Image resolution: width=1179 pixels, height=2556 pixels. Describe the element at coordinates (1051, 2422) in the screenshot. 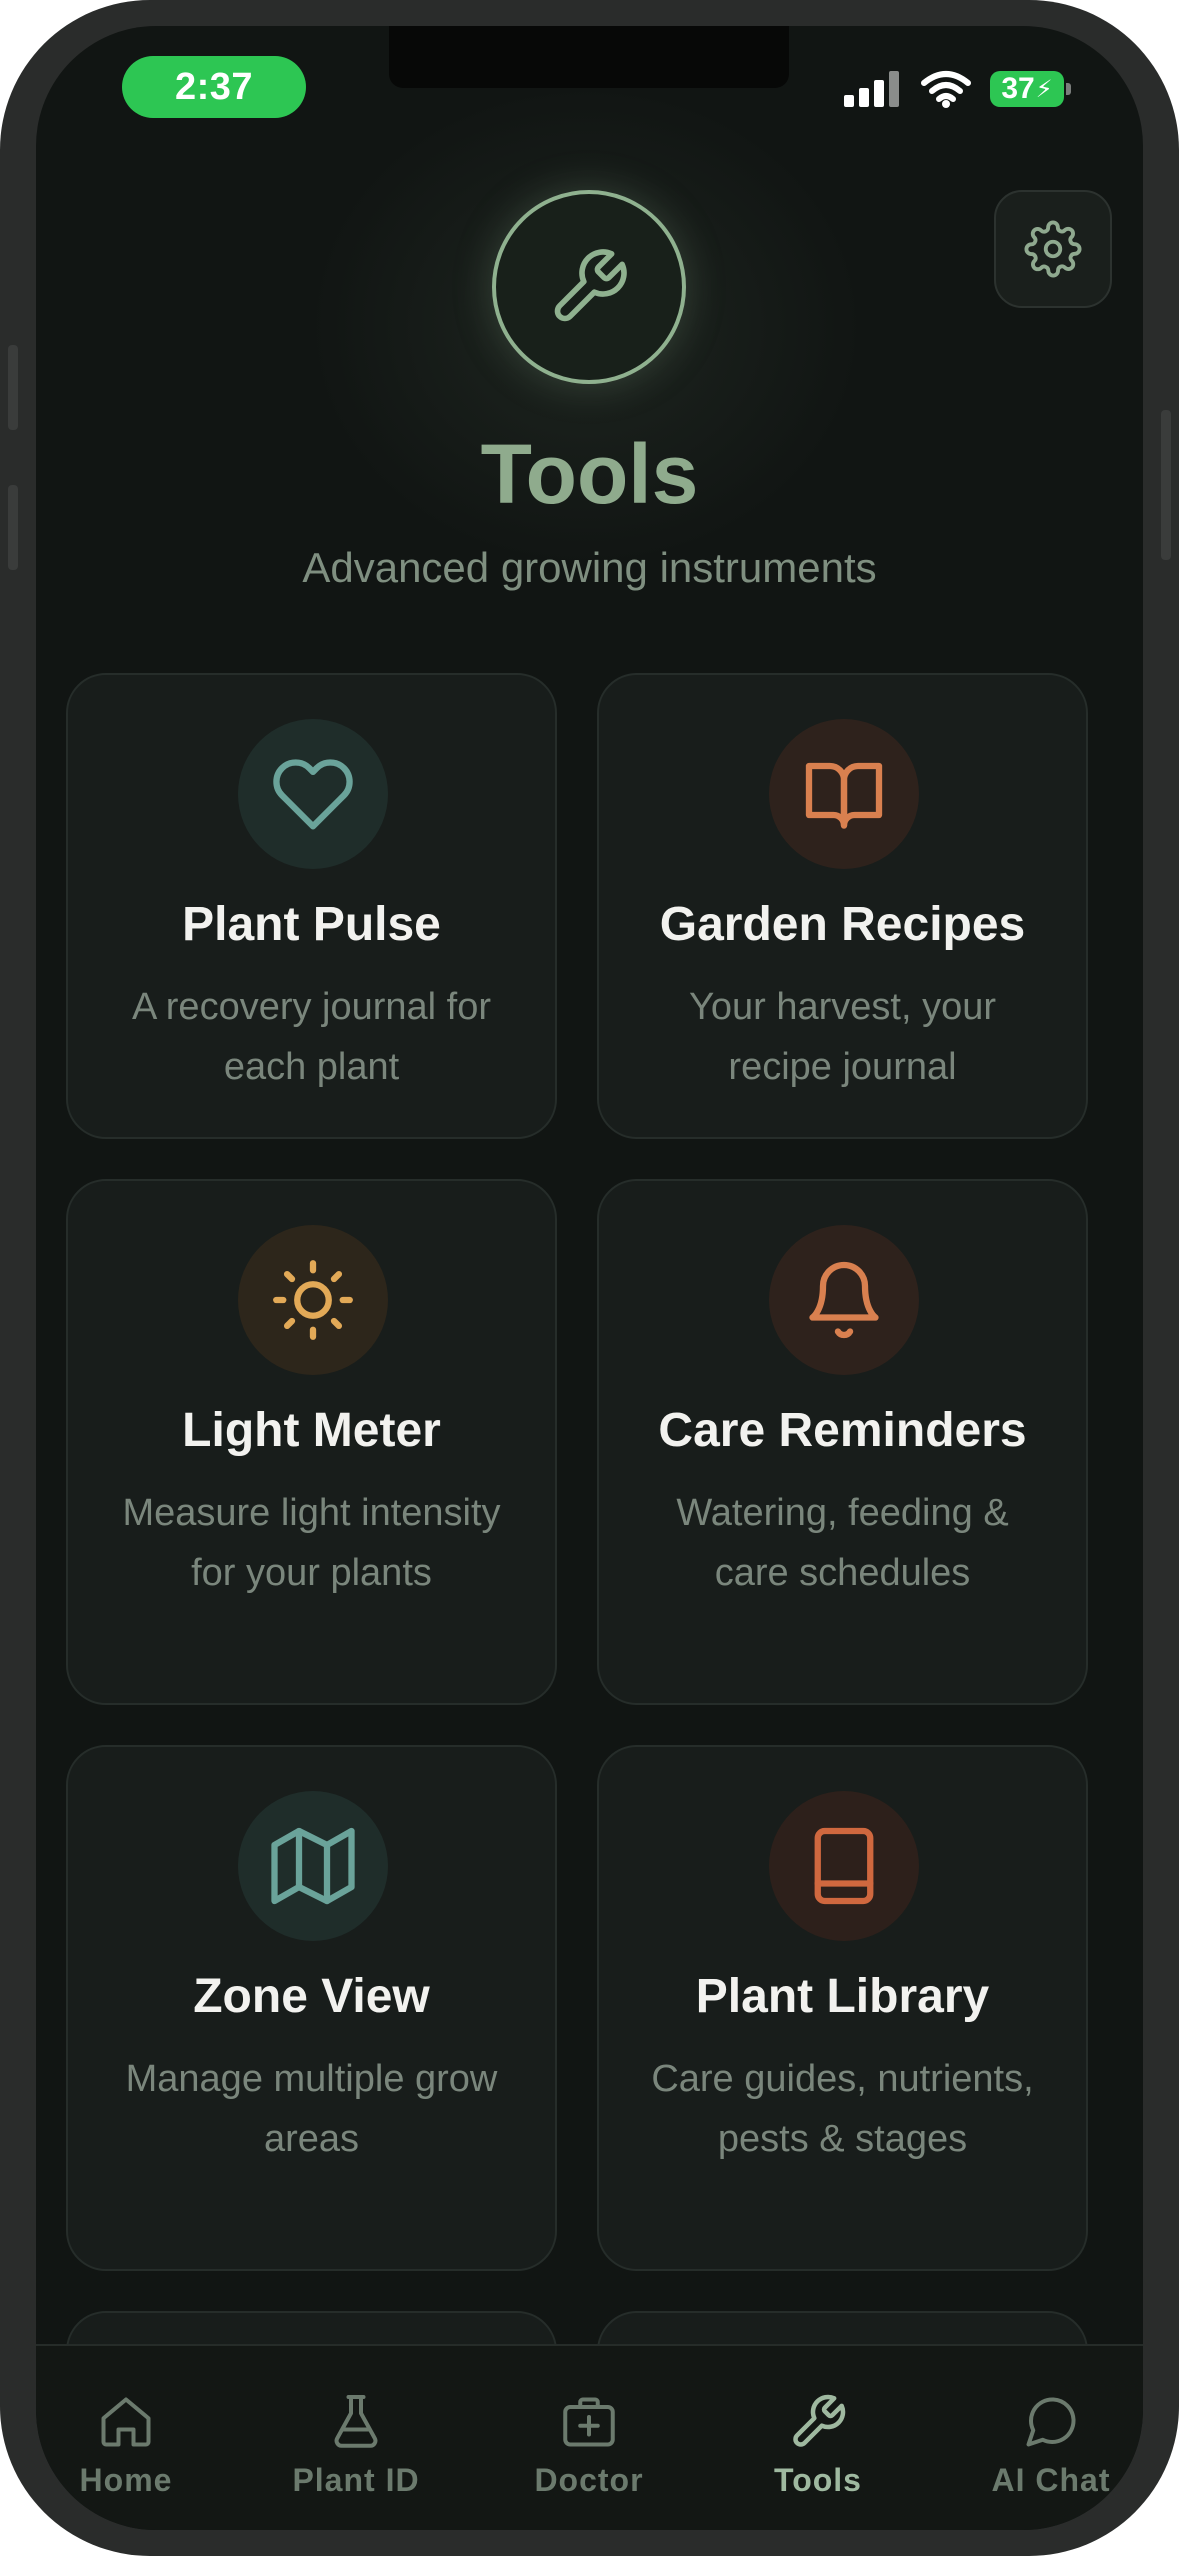

I see `chat-bubble-icon` at that location.